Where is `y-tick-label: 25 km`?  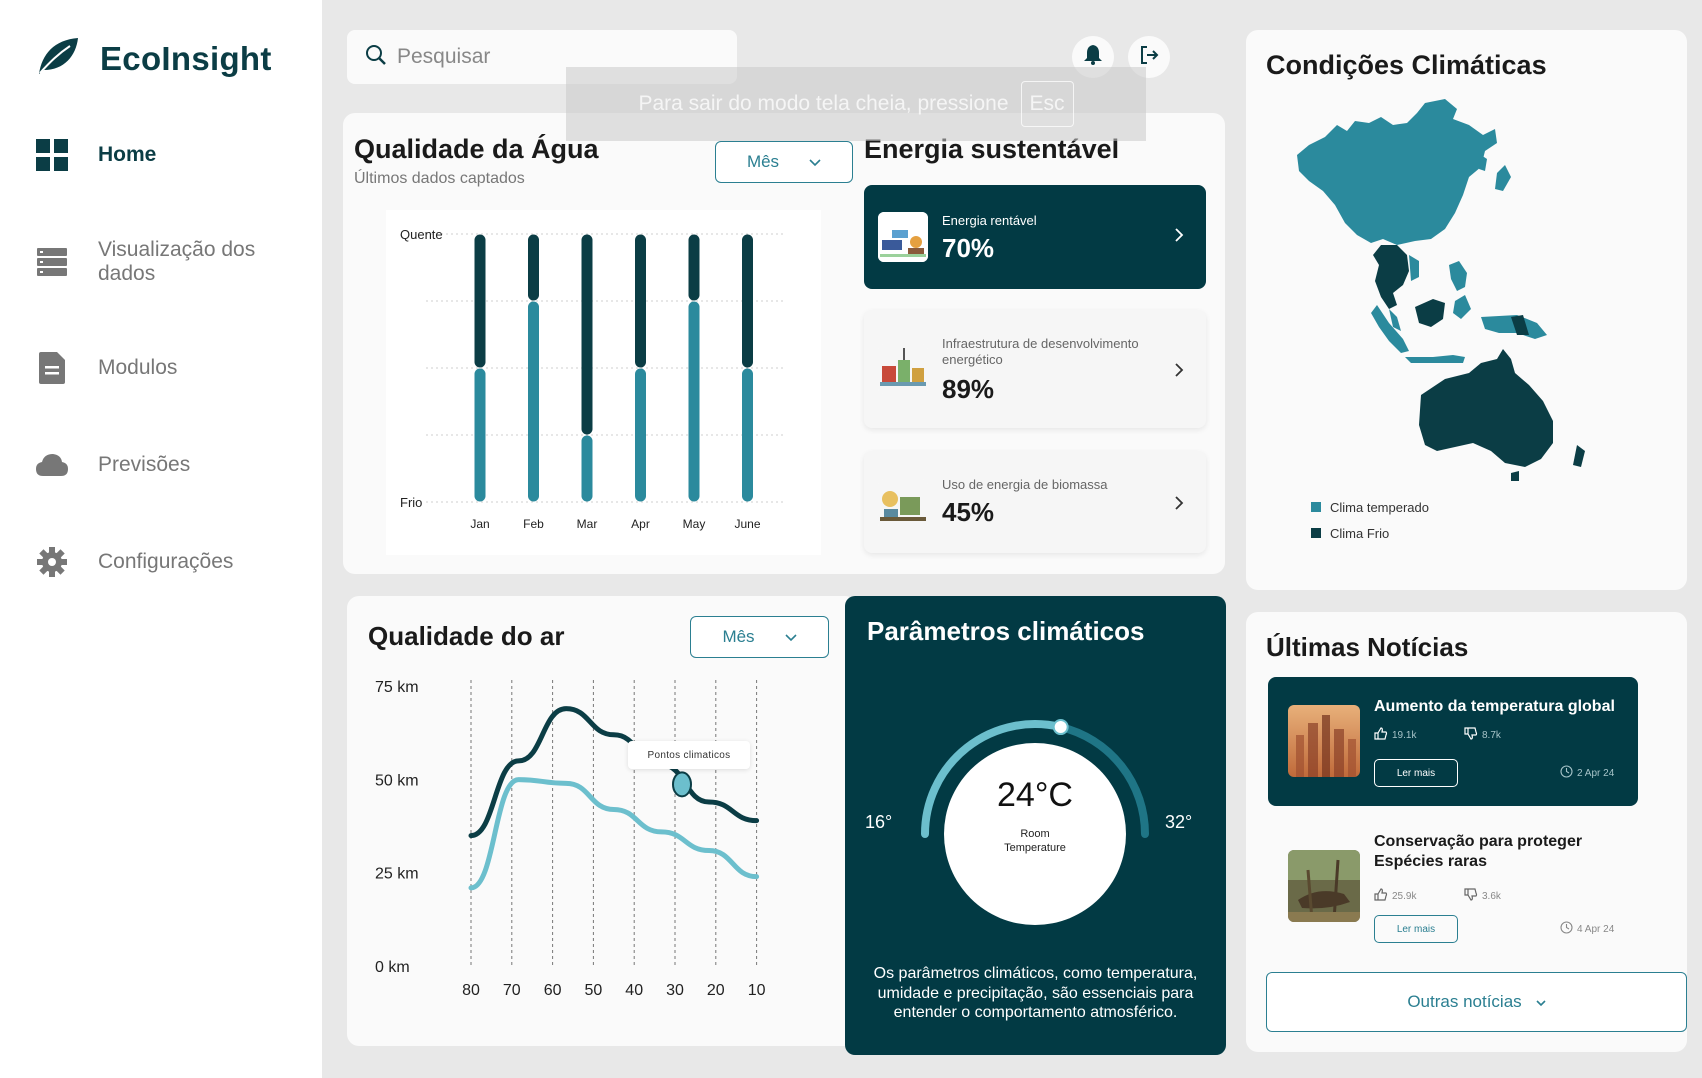 y-tick-label: 25 km is located at coordinates (397, 874).